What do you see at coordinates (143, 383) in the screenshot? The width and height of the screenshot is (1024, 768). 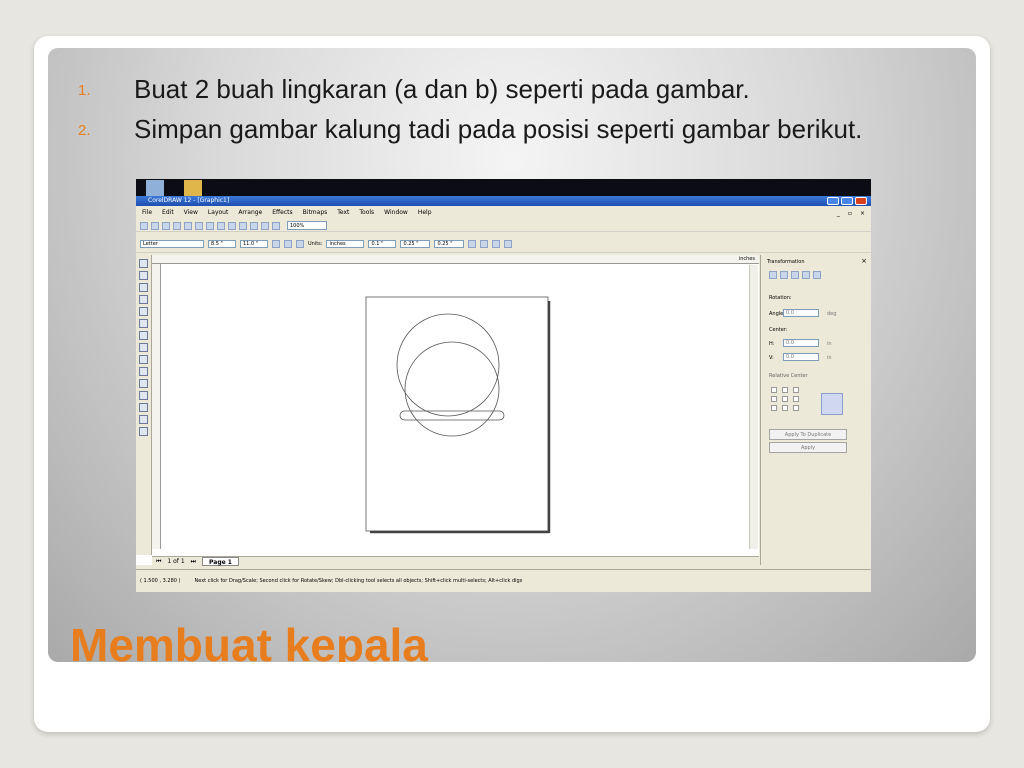 I see `interactive-tool-icon` at bounding box center [143, 383].